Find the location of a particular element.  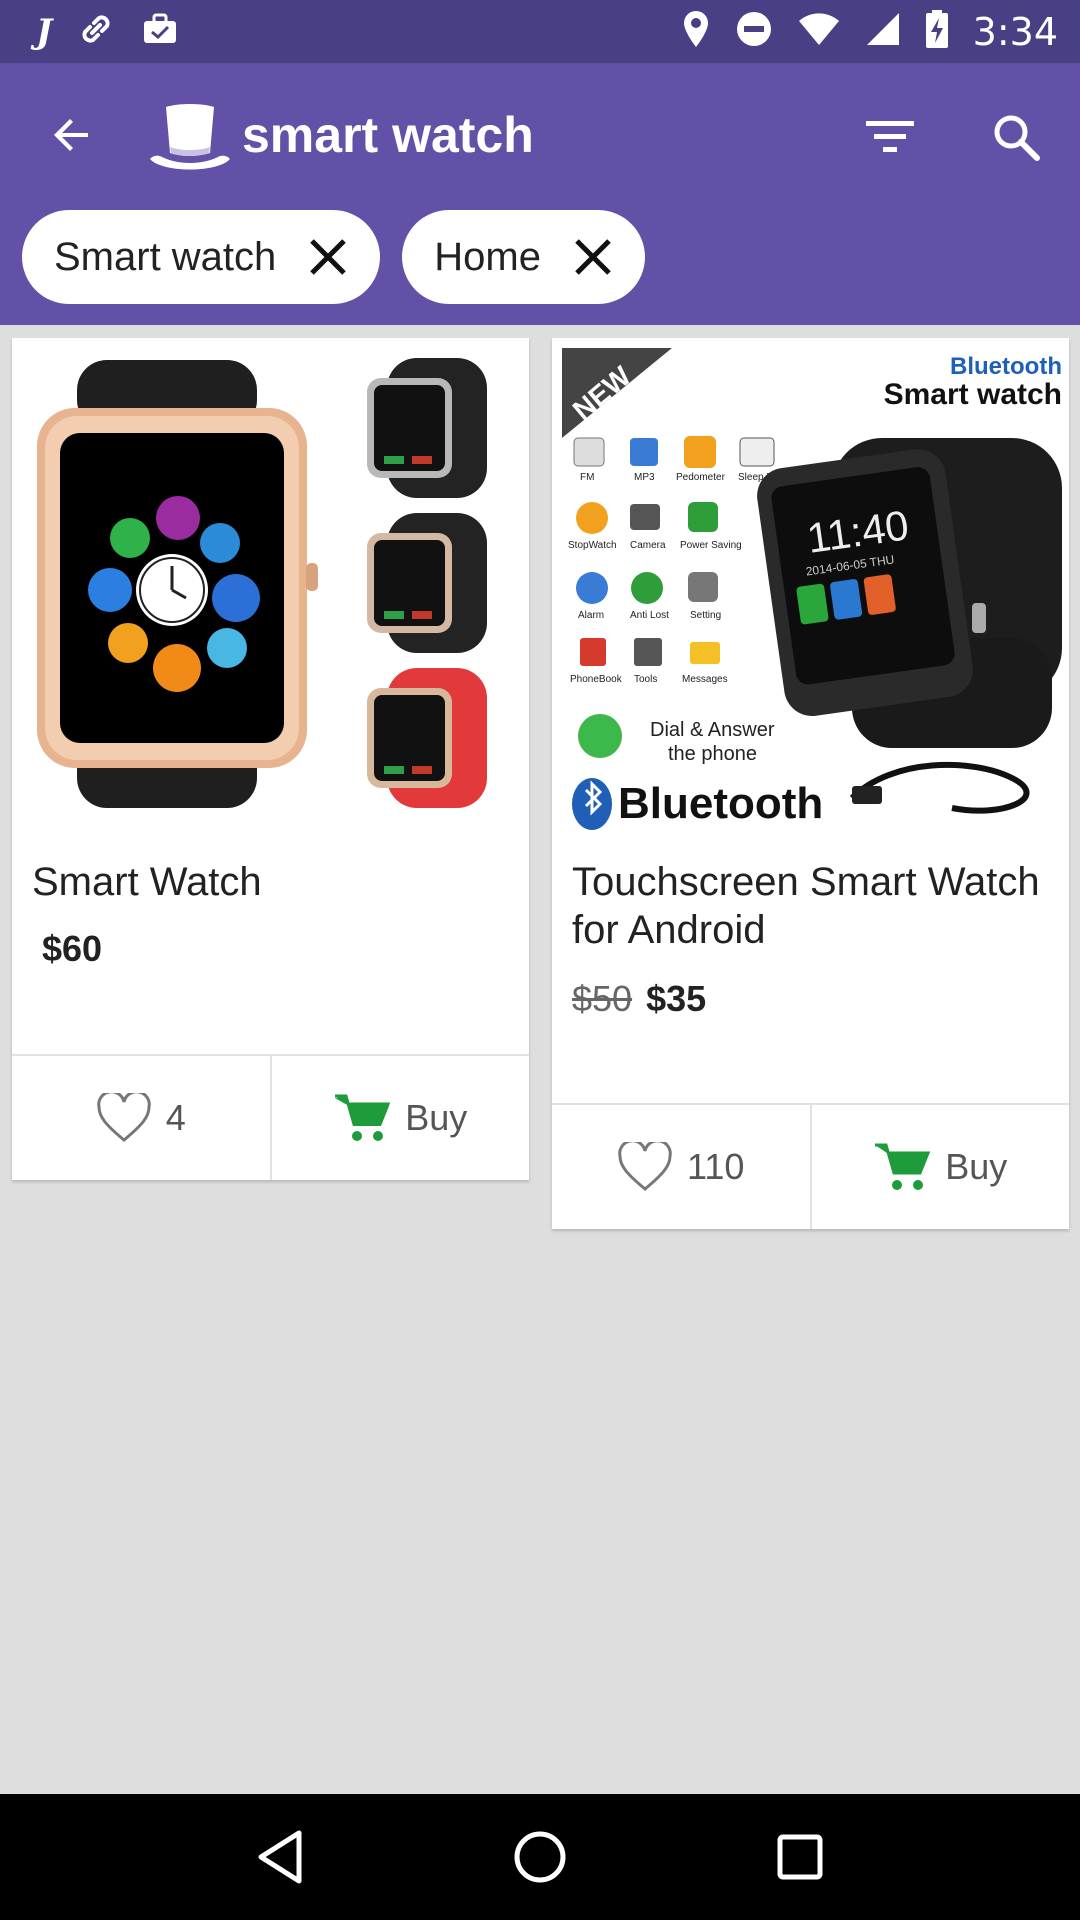

briefcase-icon is located at coordinates (160, 31).